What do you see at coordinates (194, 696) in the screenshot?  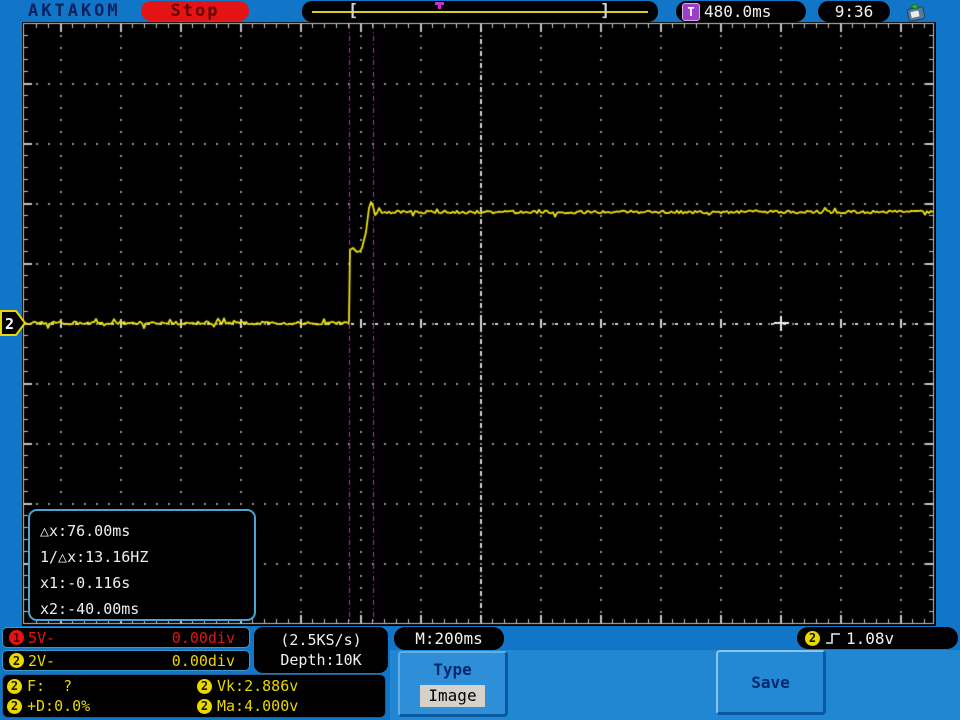 I see `measurements-box: 2 F: ? 2 Vk:2.886v 2 +D:0.0% 2 Ma:4.000v` at bounding box center [194, 696].